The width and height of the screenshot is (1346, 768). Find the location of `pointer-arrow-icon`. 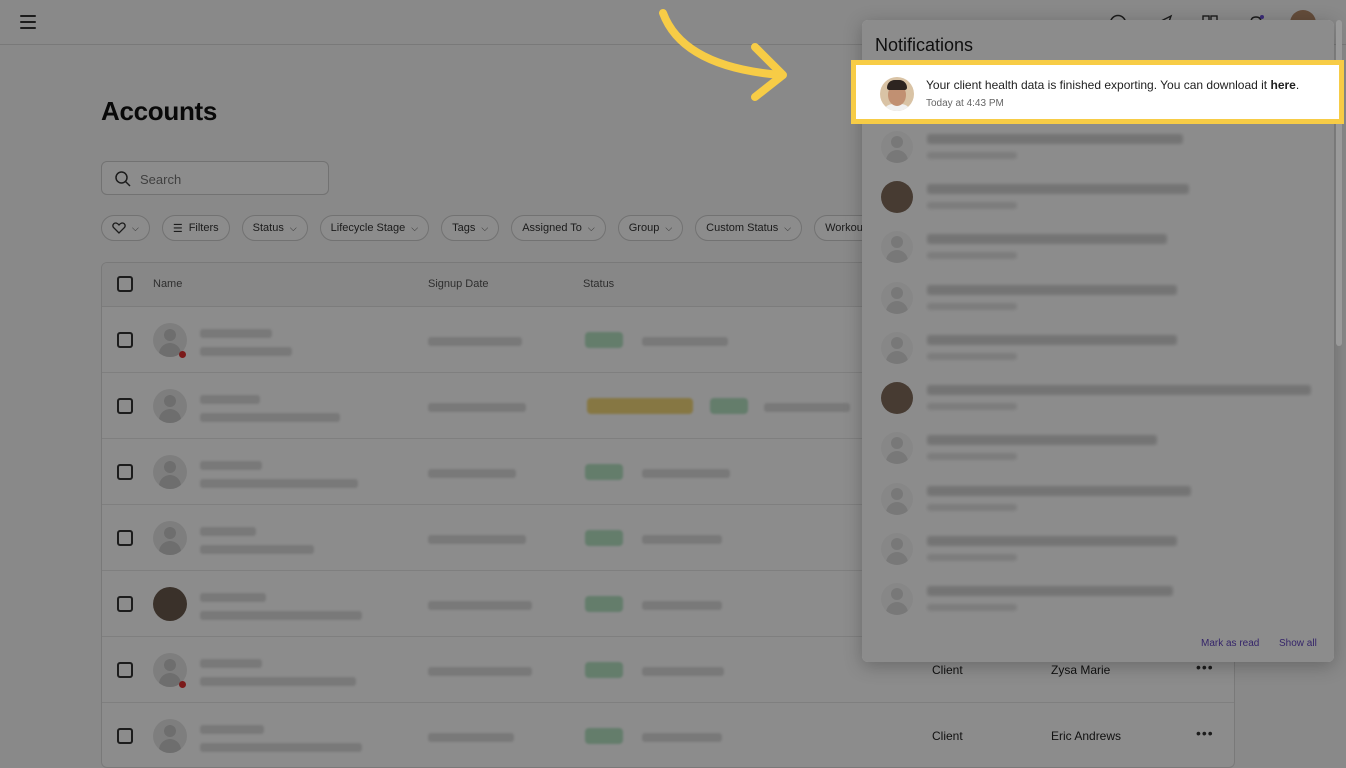

pointer-arrow-icon is located at coordinates (723, 55).